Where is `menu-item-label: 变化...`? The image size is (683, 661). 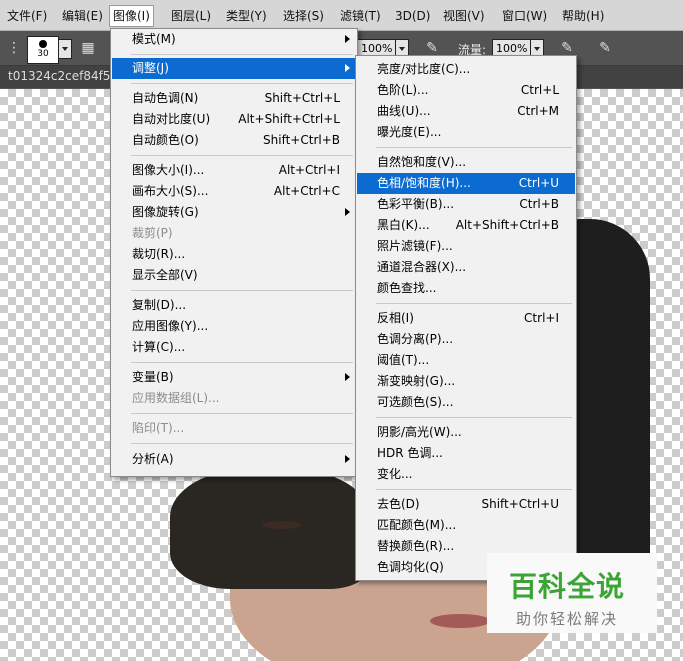
menu-item-label: 变化... is located at coordinates (395, 474).